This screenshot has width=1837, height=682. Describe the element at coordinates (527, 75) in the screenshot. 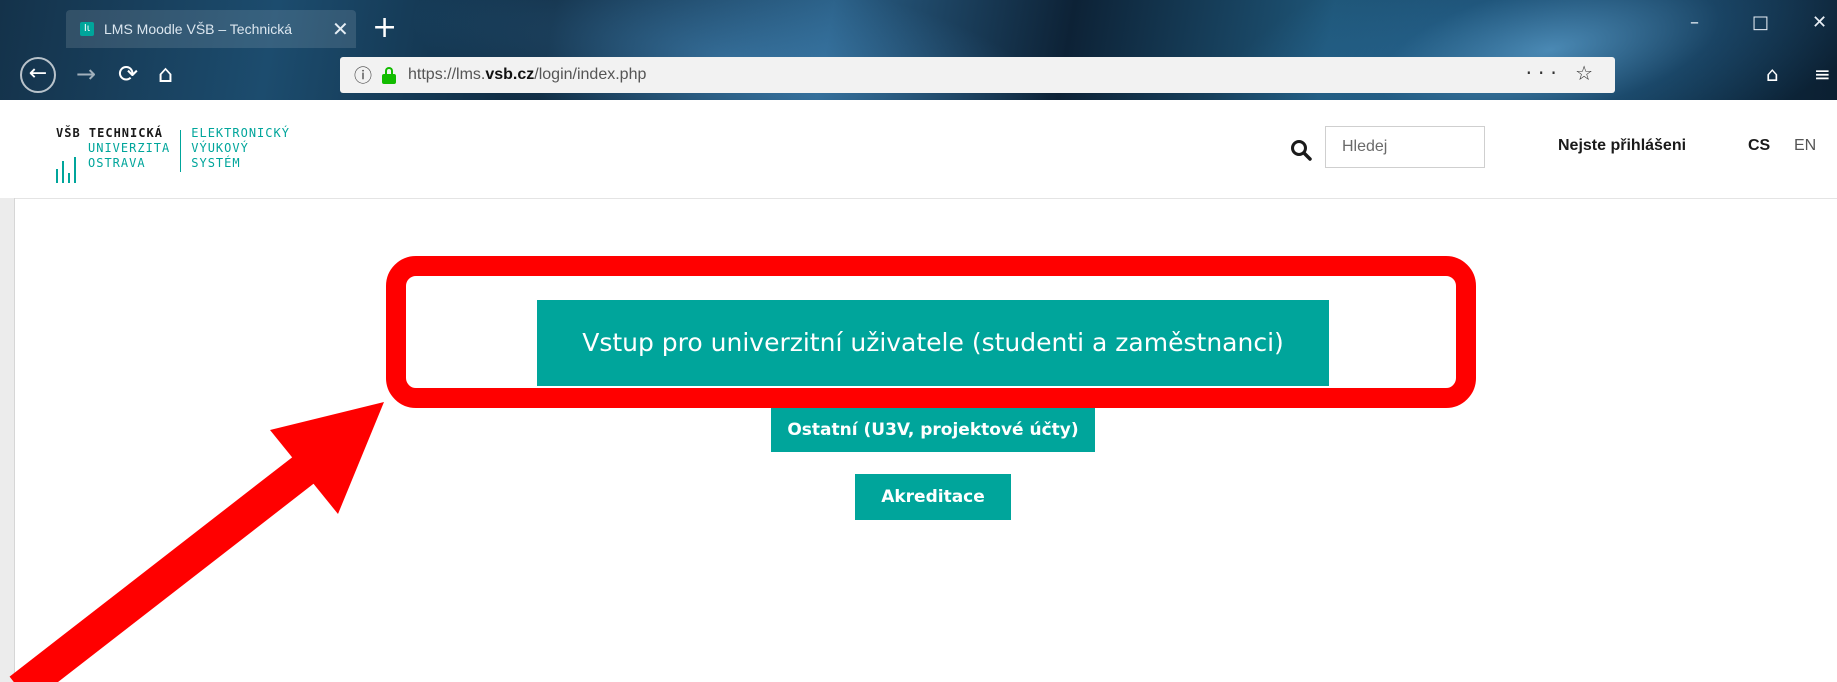

I see `url-text: https://lms.vsb.cz/login/index.php` at that location.